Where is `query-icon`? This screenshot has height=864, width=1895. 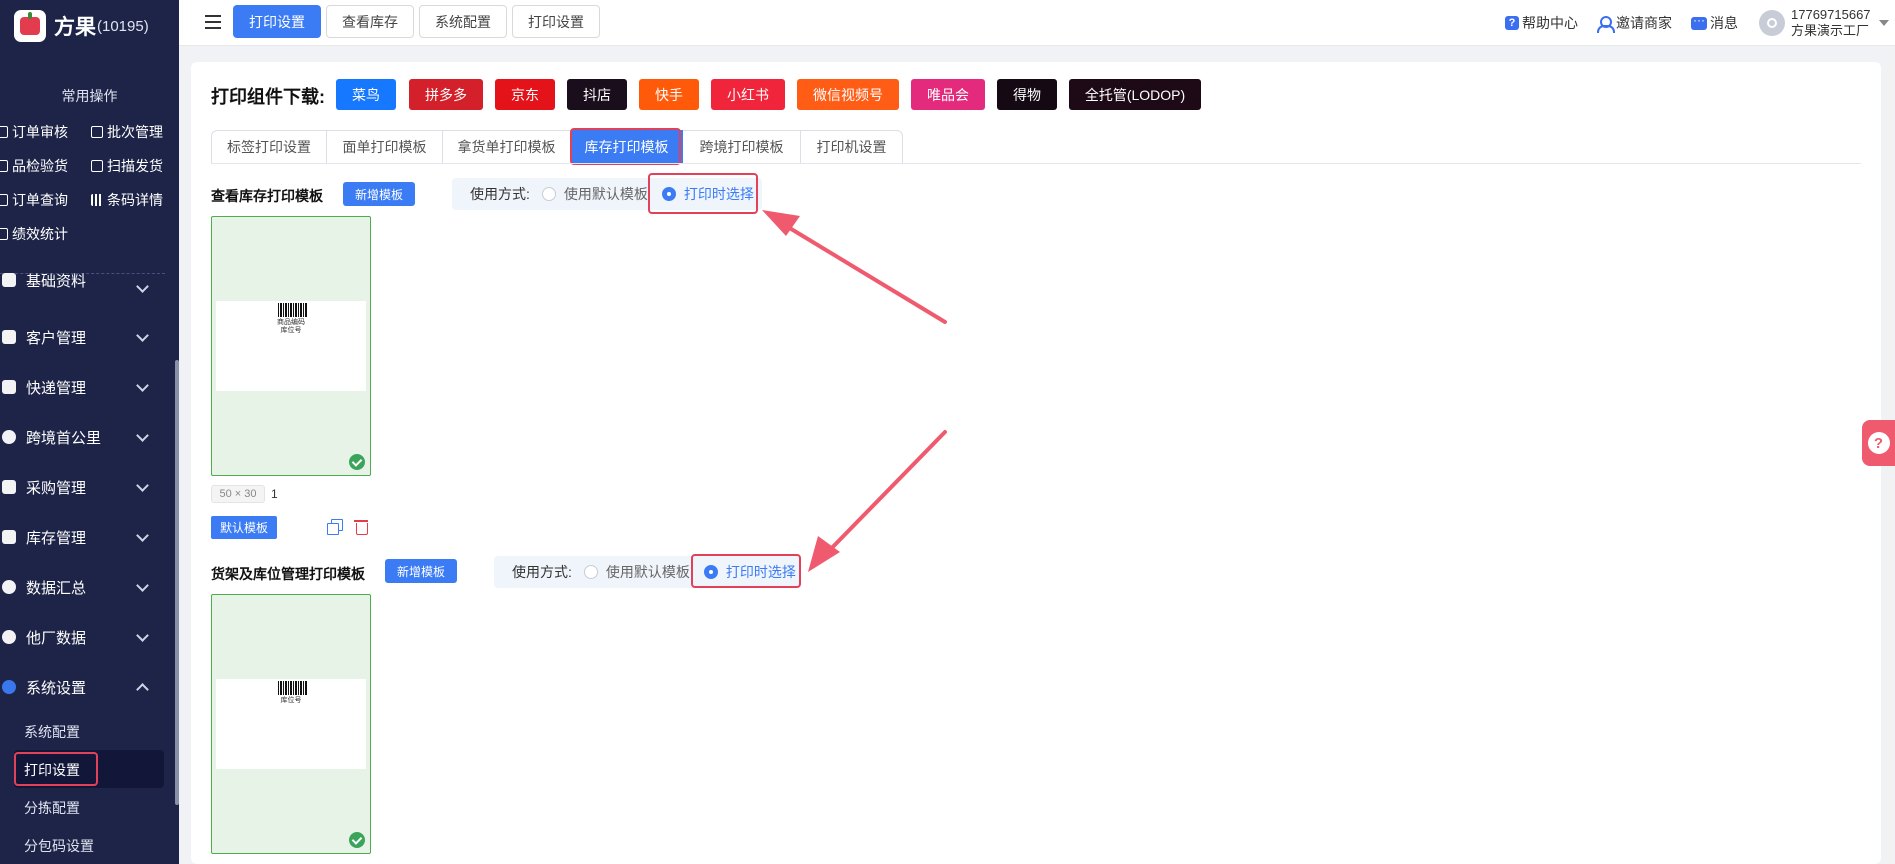
query-icon is located at coordinates (4, 200).